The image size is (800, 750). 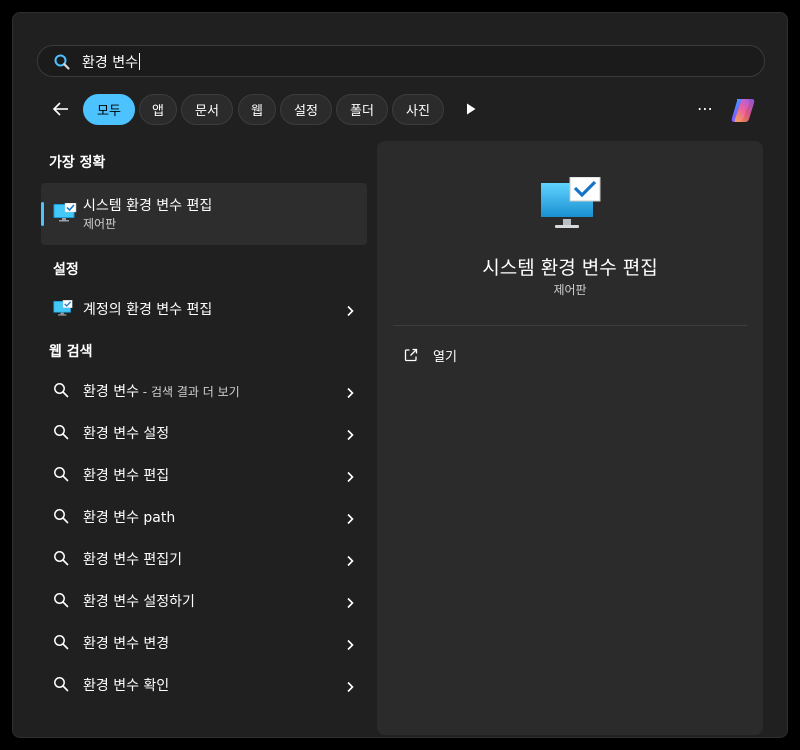 I want to click on web-result: 환경 변수 편집기, so click(x=204, y=558).